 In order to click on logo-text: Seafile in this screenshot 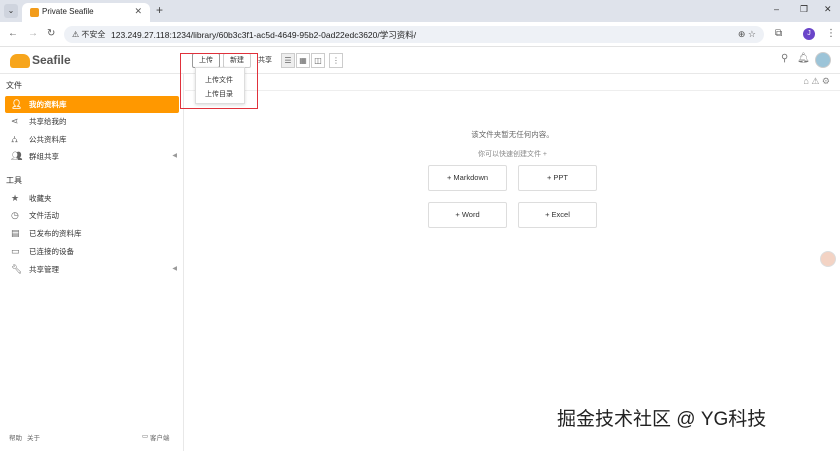, I will do `click(51, 60)`.